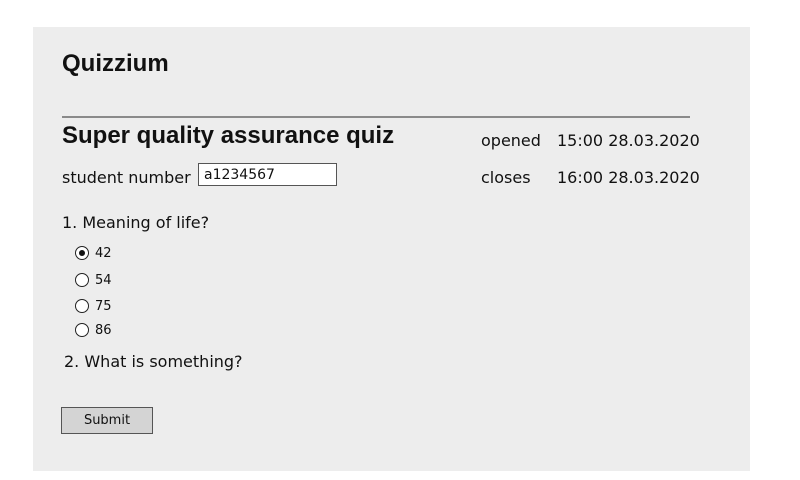 This screenshot has height=480, width=800. I want to click on closes-label: closes, so click(506, 177).